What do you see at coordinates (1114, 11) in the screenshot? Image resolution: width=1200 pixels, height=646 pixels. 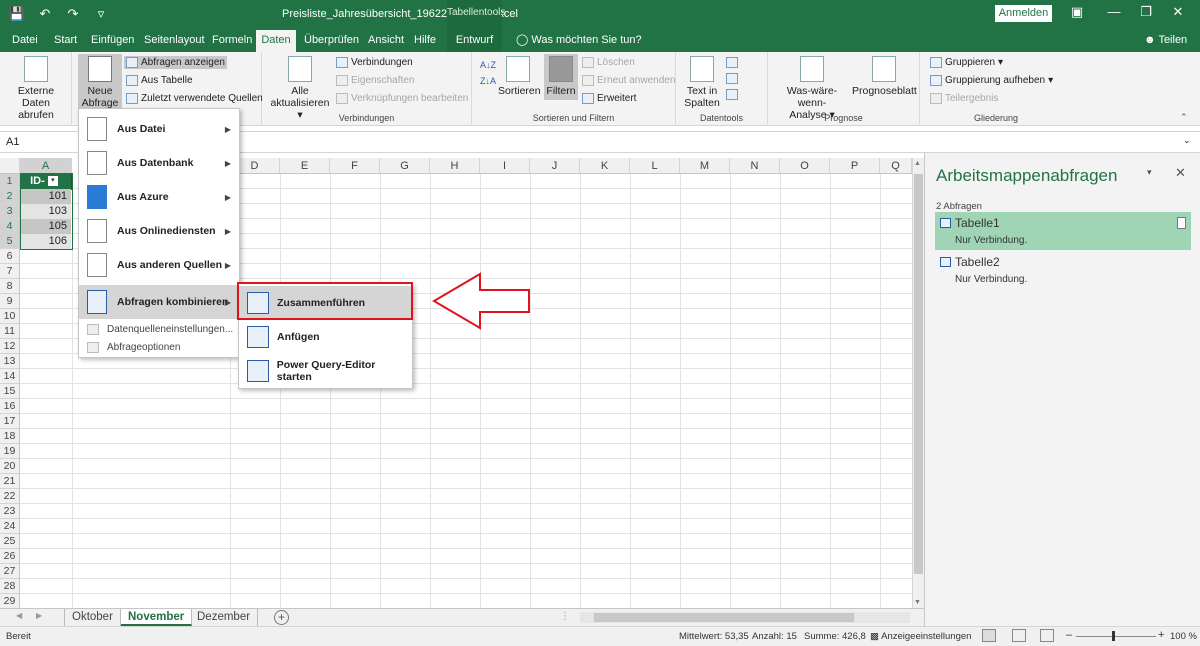 I see `minimize-icon: —` at bounding box center [1114, 11].